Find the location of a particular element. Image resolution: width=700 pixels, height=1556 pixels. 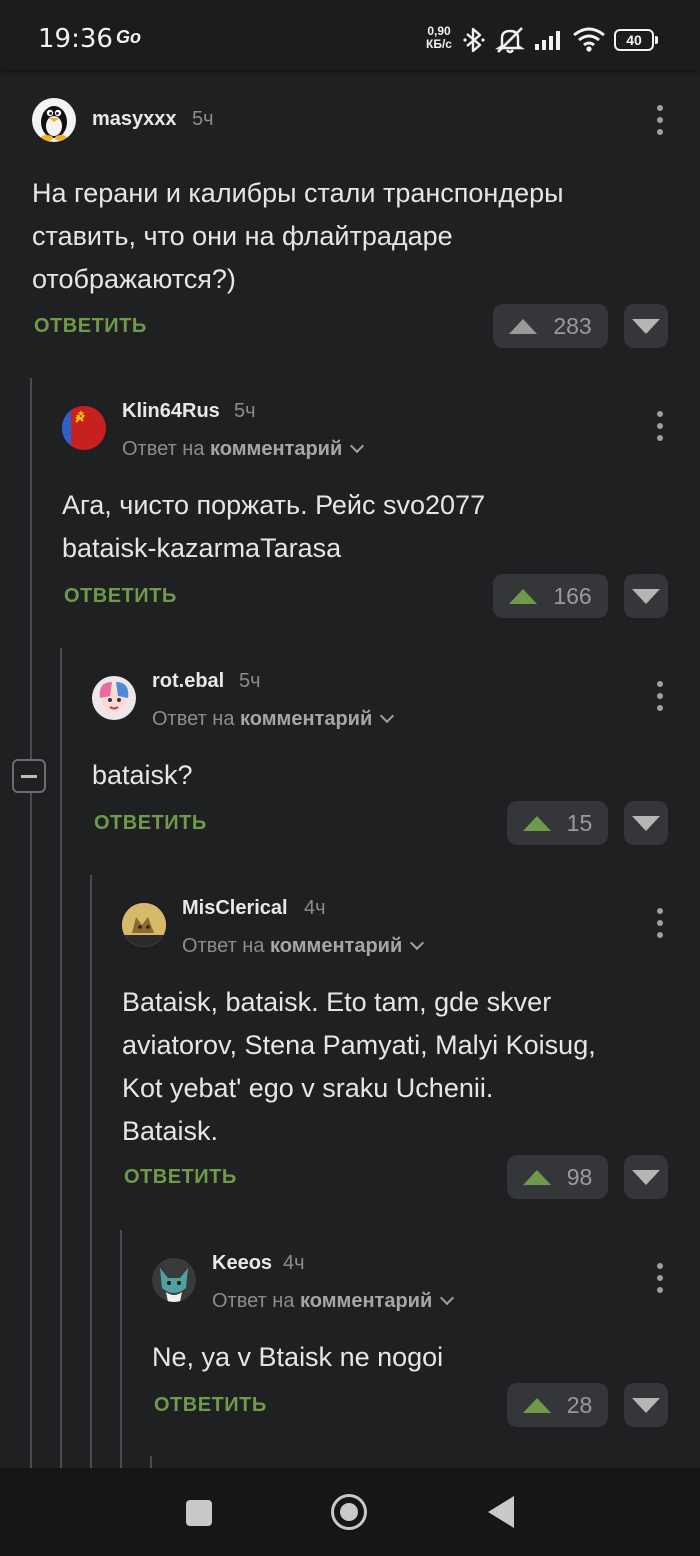

penguin-icon is located at coordinates (54, 123).